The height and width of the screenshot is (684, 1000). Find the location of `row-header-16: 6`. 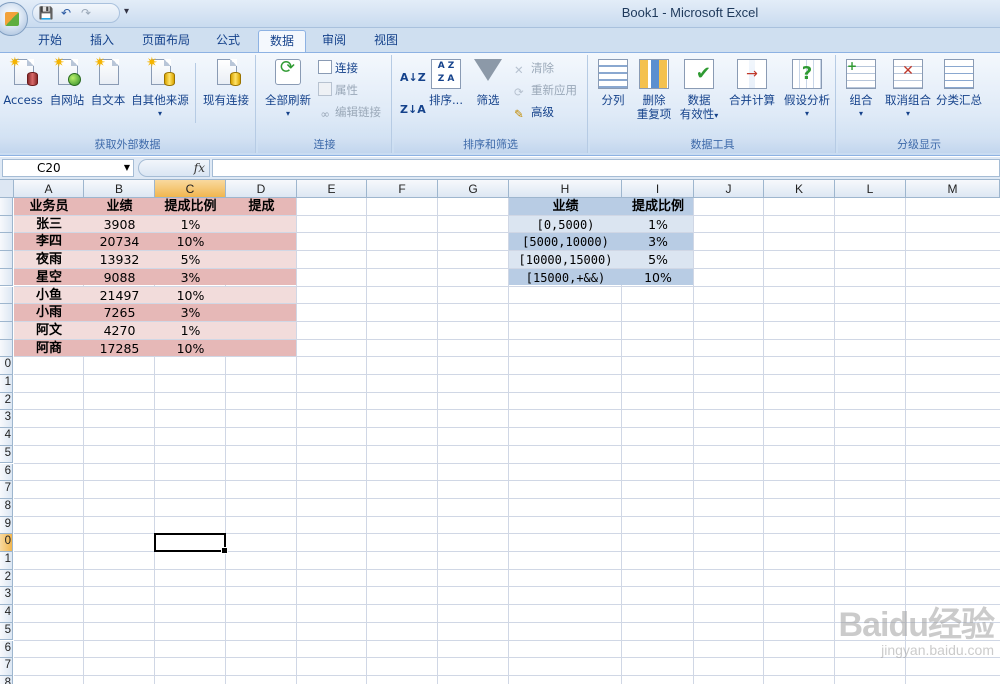

row-header-16: 6 is located at coordinates (6, 472).